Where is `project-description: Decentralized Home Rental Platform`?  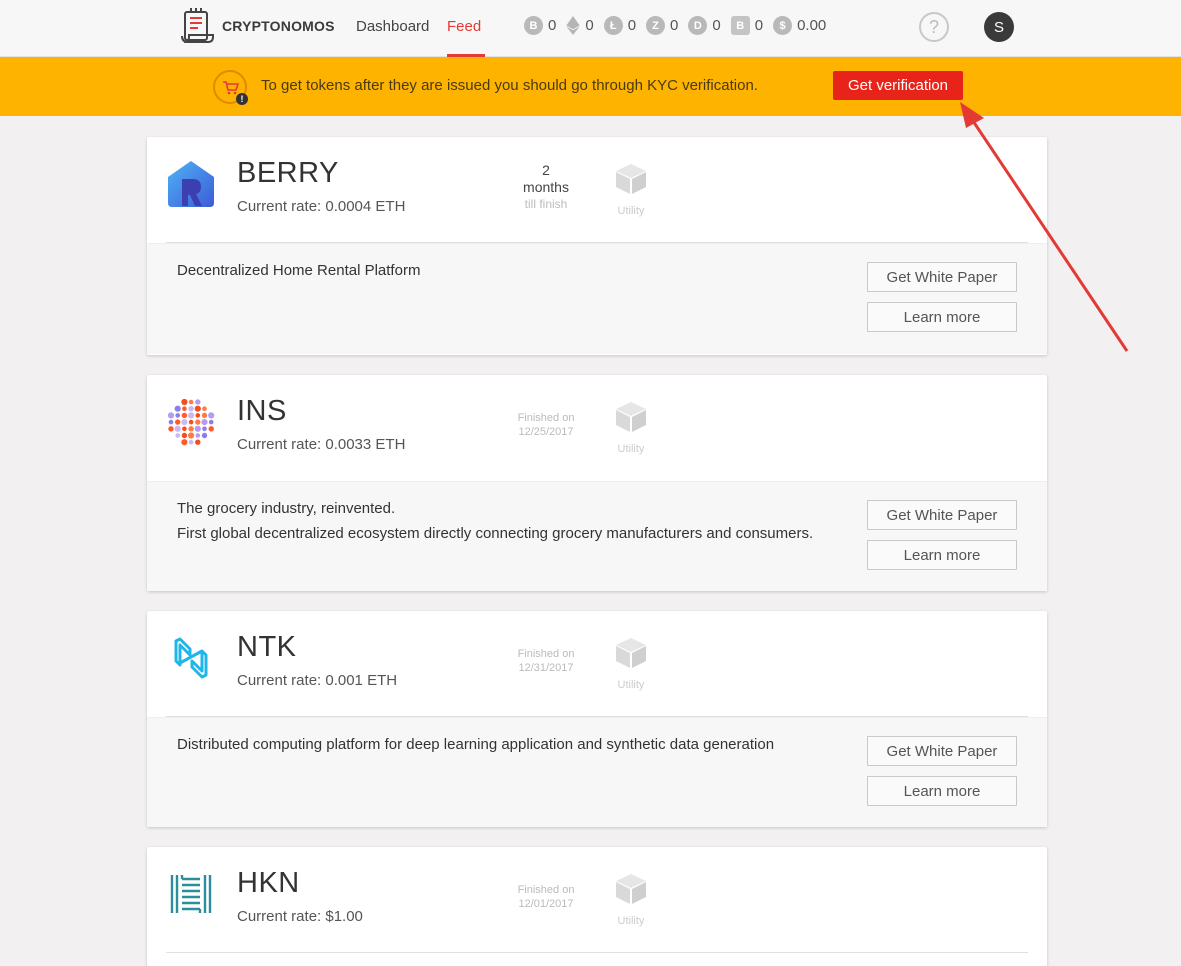 project-description: Decentralized Home Rental Platform is located at coordinates (502, 271).